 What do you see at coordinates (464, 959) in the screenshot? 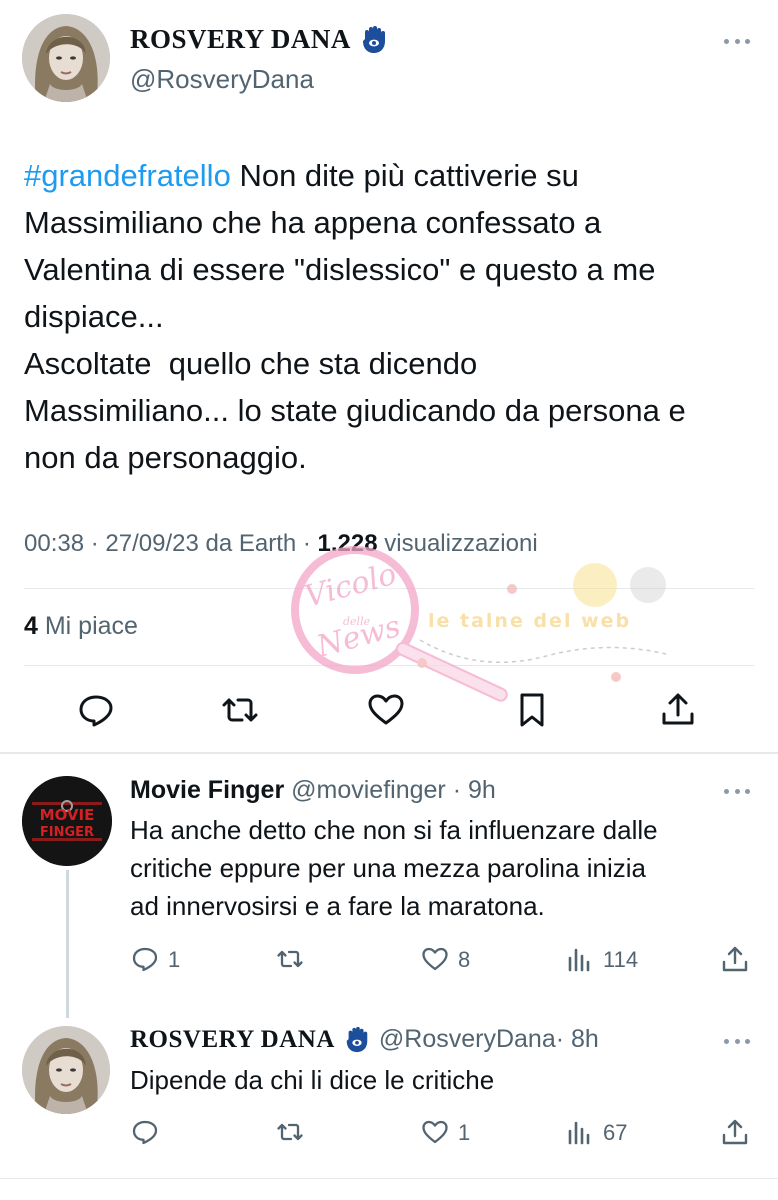
I see `like-count: 8` at bounding box center [464, 959].